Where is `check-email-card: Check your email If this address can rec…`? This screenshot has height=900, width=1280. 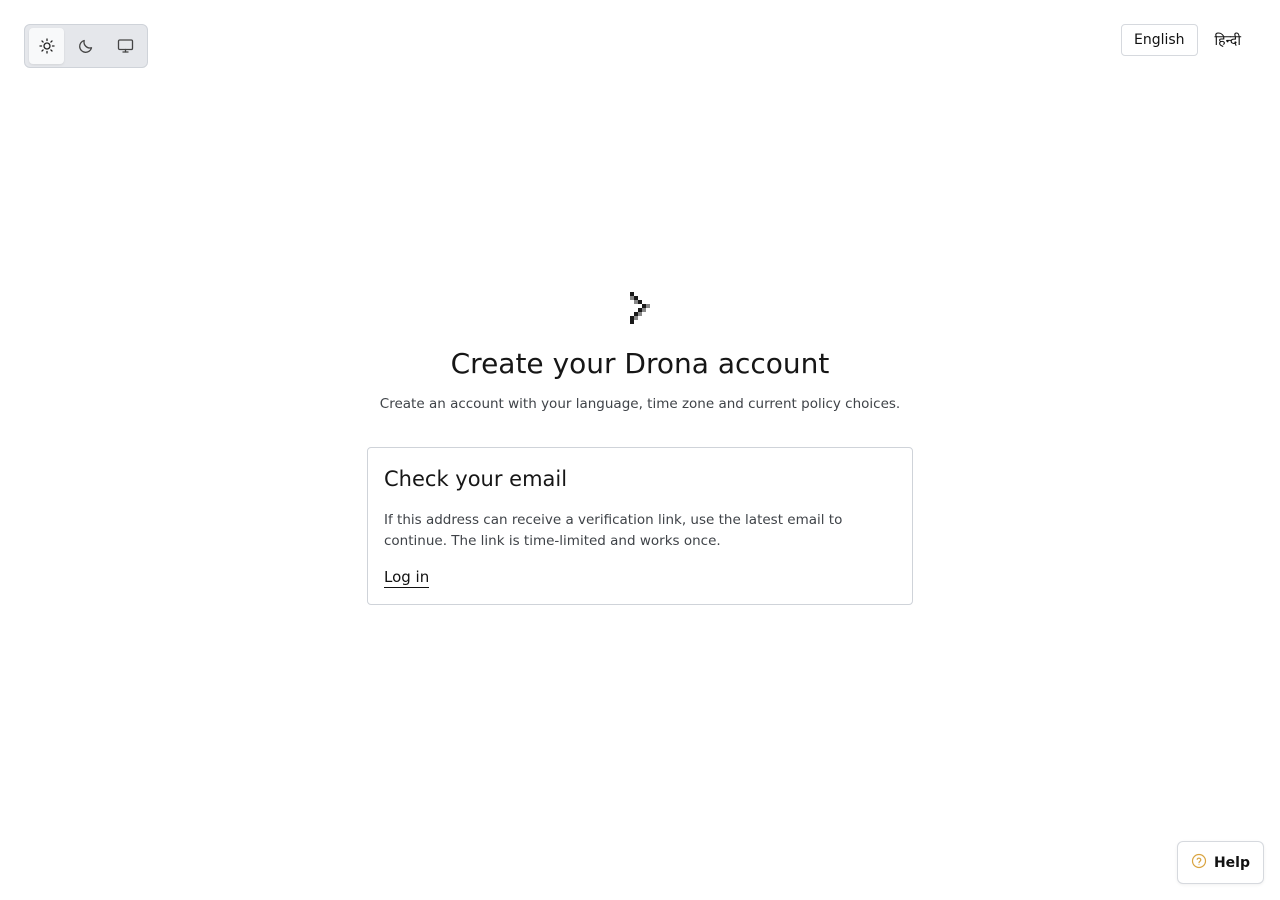
check-email-card: Check your email If this address can rec… is located at coordinates (640, 526).